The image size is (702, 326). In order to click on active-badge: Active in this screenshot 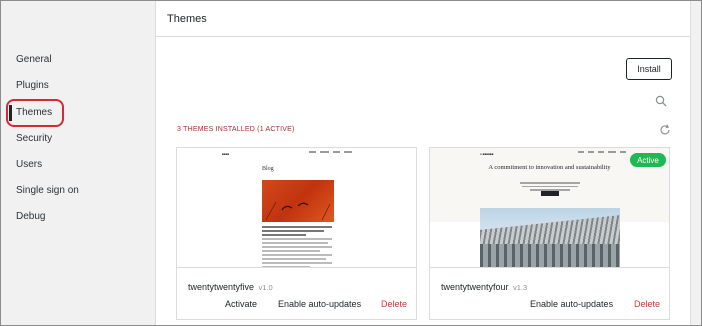, I will do `click(648, 160)`.